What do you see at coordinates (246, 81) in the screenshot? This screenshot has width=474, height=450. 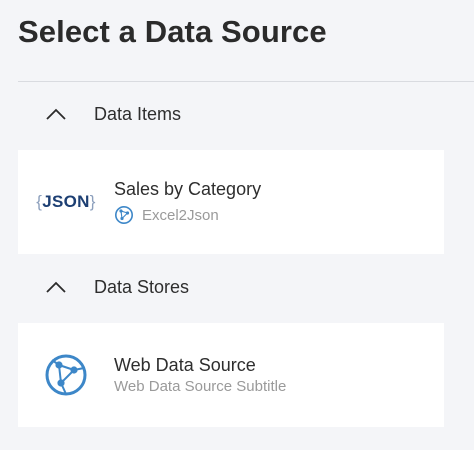 I see `title-divider` at bounding box center [246, 81].